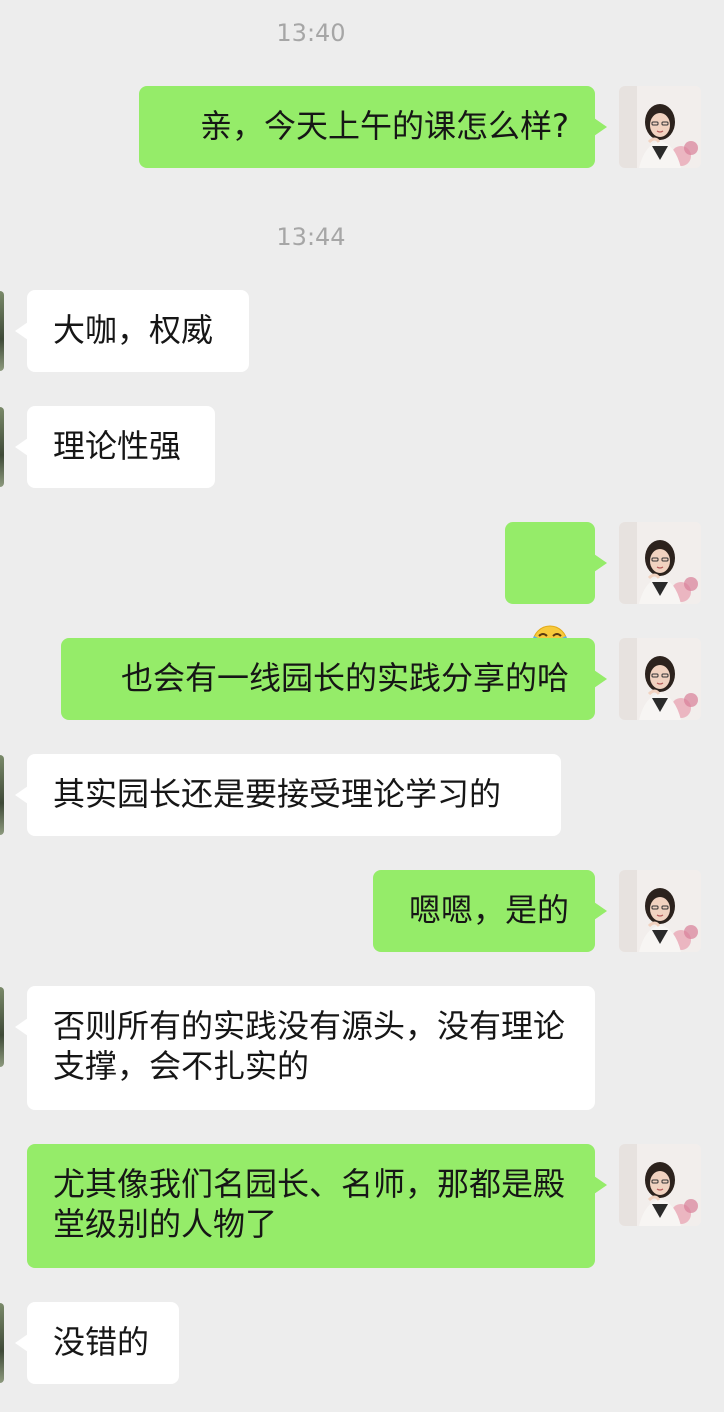 This screenshot has width=724, height=1412. I want to click on timestamp: 13:40, so click(311, 33).